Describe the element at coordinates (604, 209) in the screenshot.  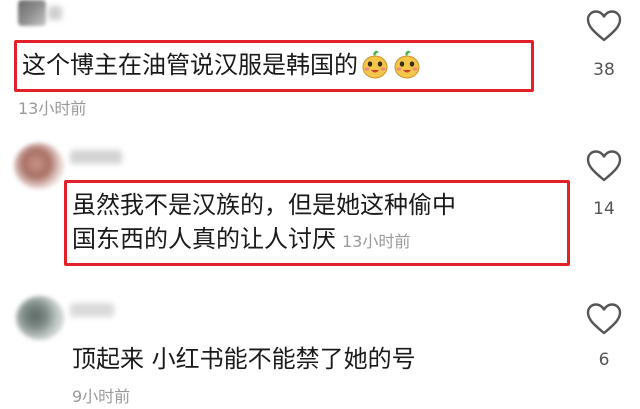
I see `like-count: 14` at that location.